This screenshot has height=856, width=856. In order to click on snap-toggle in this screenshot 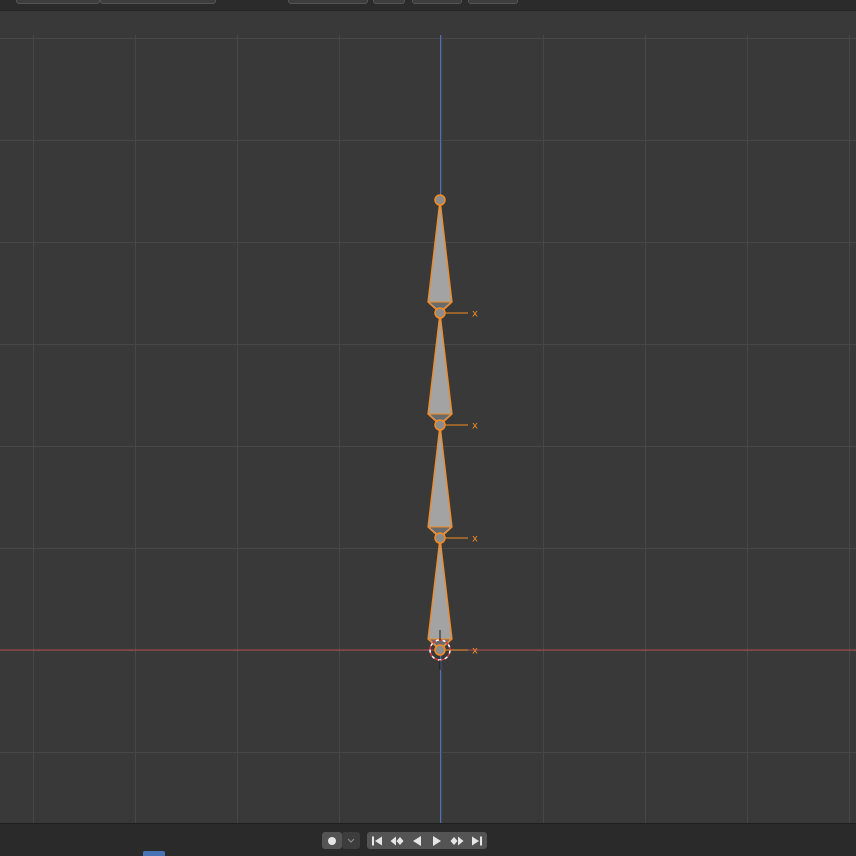, I will do `click(437, 2)`.